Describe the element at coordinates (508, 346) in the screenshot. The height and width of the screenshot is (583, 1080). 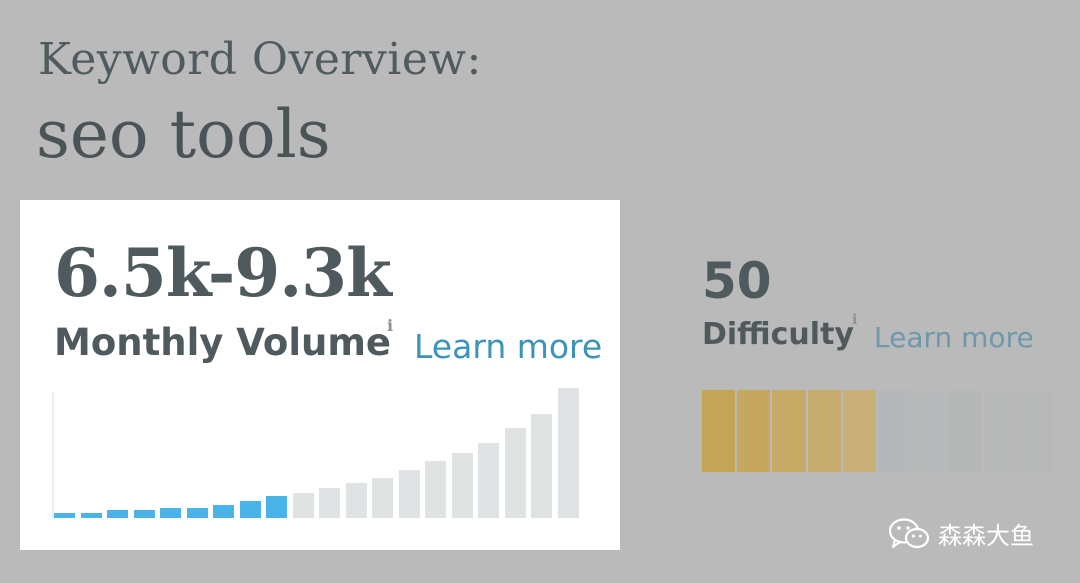
I see `volume-learn-more-link: Learn more` at that location.